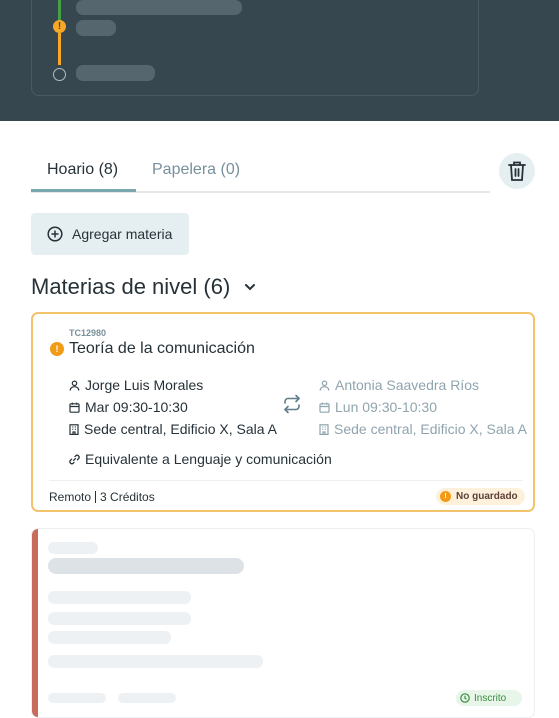 This screenshot has width=559, height=718. I want to click on status-bar, so click(35, 623).